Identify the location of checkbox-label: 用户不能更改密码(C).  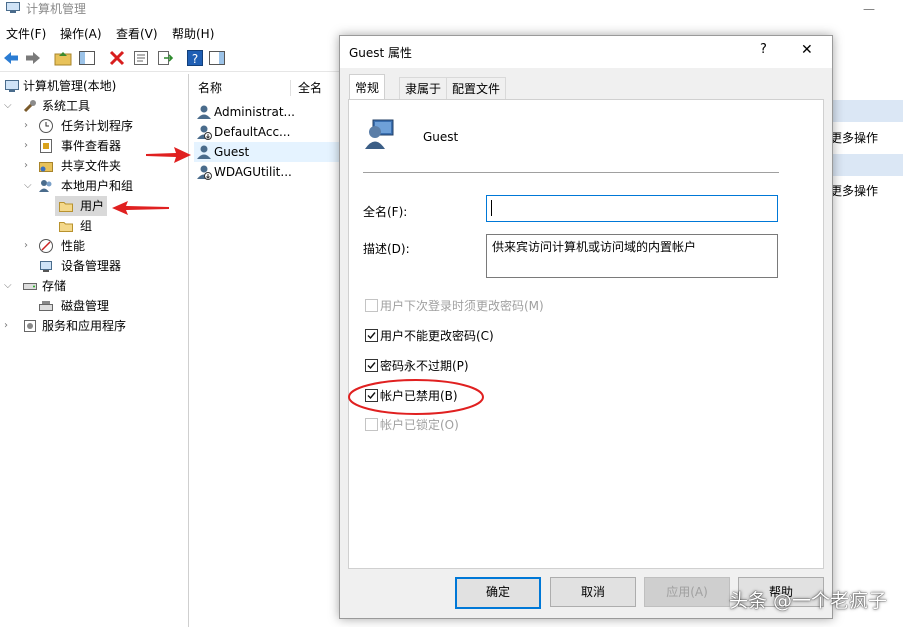
(437, 336).